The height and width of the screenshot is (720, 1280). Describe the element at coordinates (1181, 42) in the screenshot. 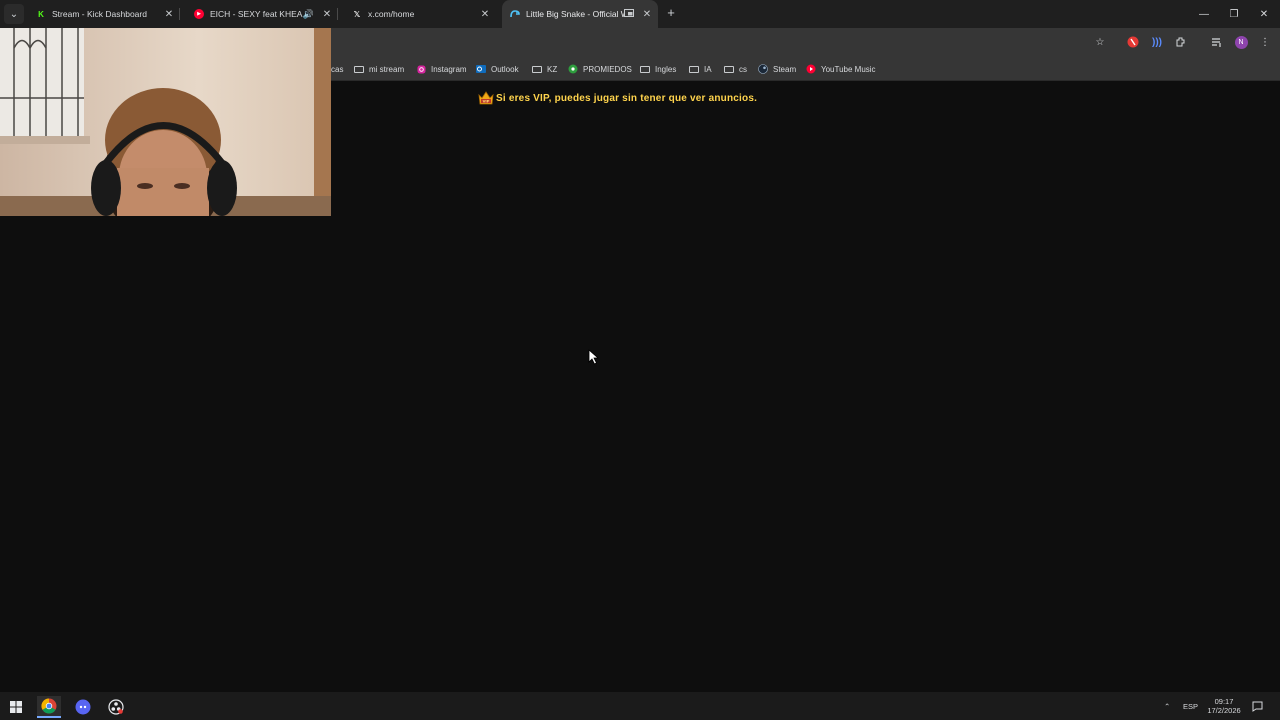

I see `extensions-puzzle-icon` at that location.